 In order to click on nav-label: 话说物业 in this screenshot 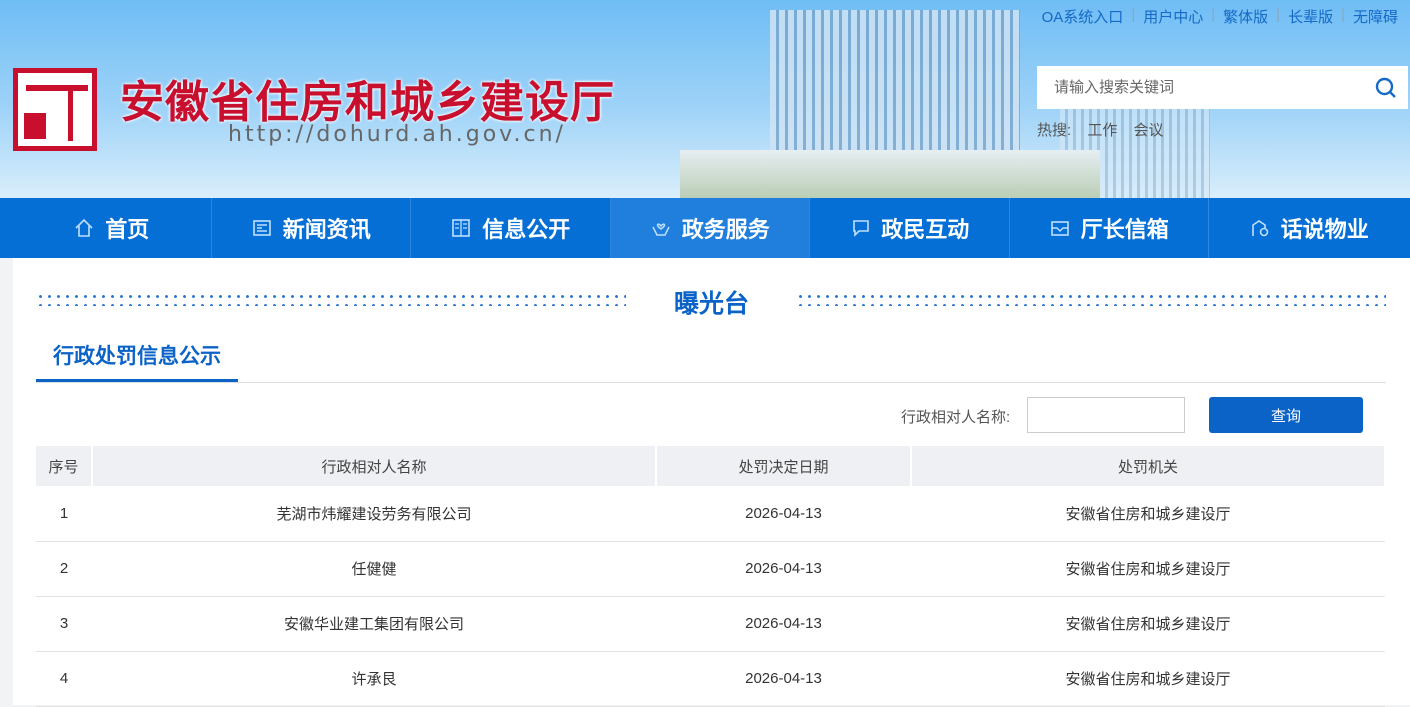, I will do `click(1324, 229)`.